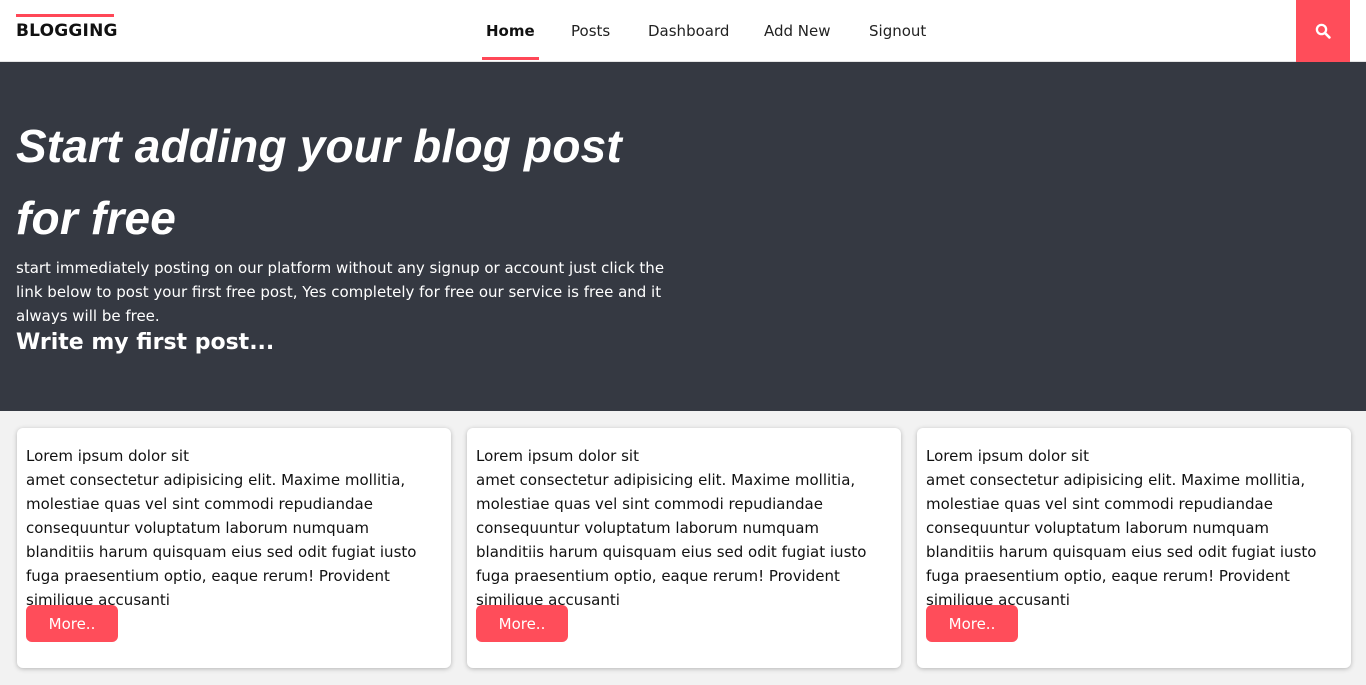 This screenshot has width=1366, height=685. What do you see at coordinates (897, 31) in the screenshot?
I see `nav-item-signout: Signout` at bounding box center [897, 31].